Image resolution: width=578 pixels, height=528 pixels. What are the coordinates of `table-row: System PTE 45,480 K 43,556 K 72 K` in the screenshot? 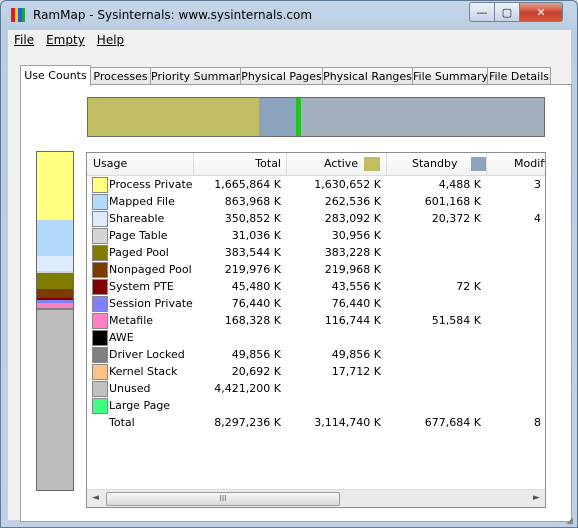 It's located at (316, 286).